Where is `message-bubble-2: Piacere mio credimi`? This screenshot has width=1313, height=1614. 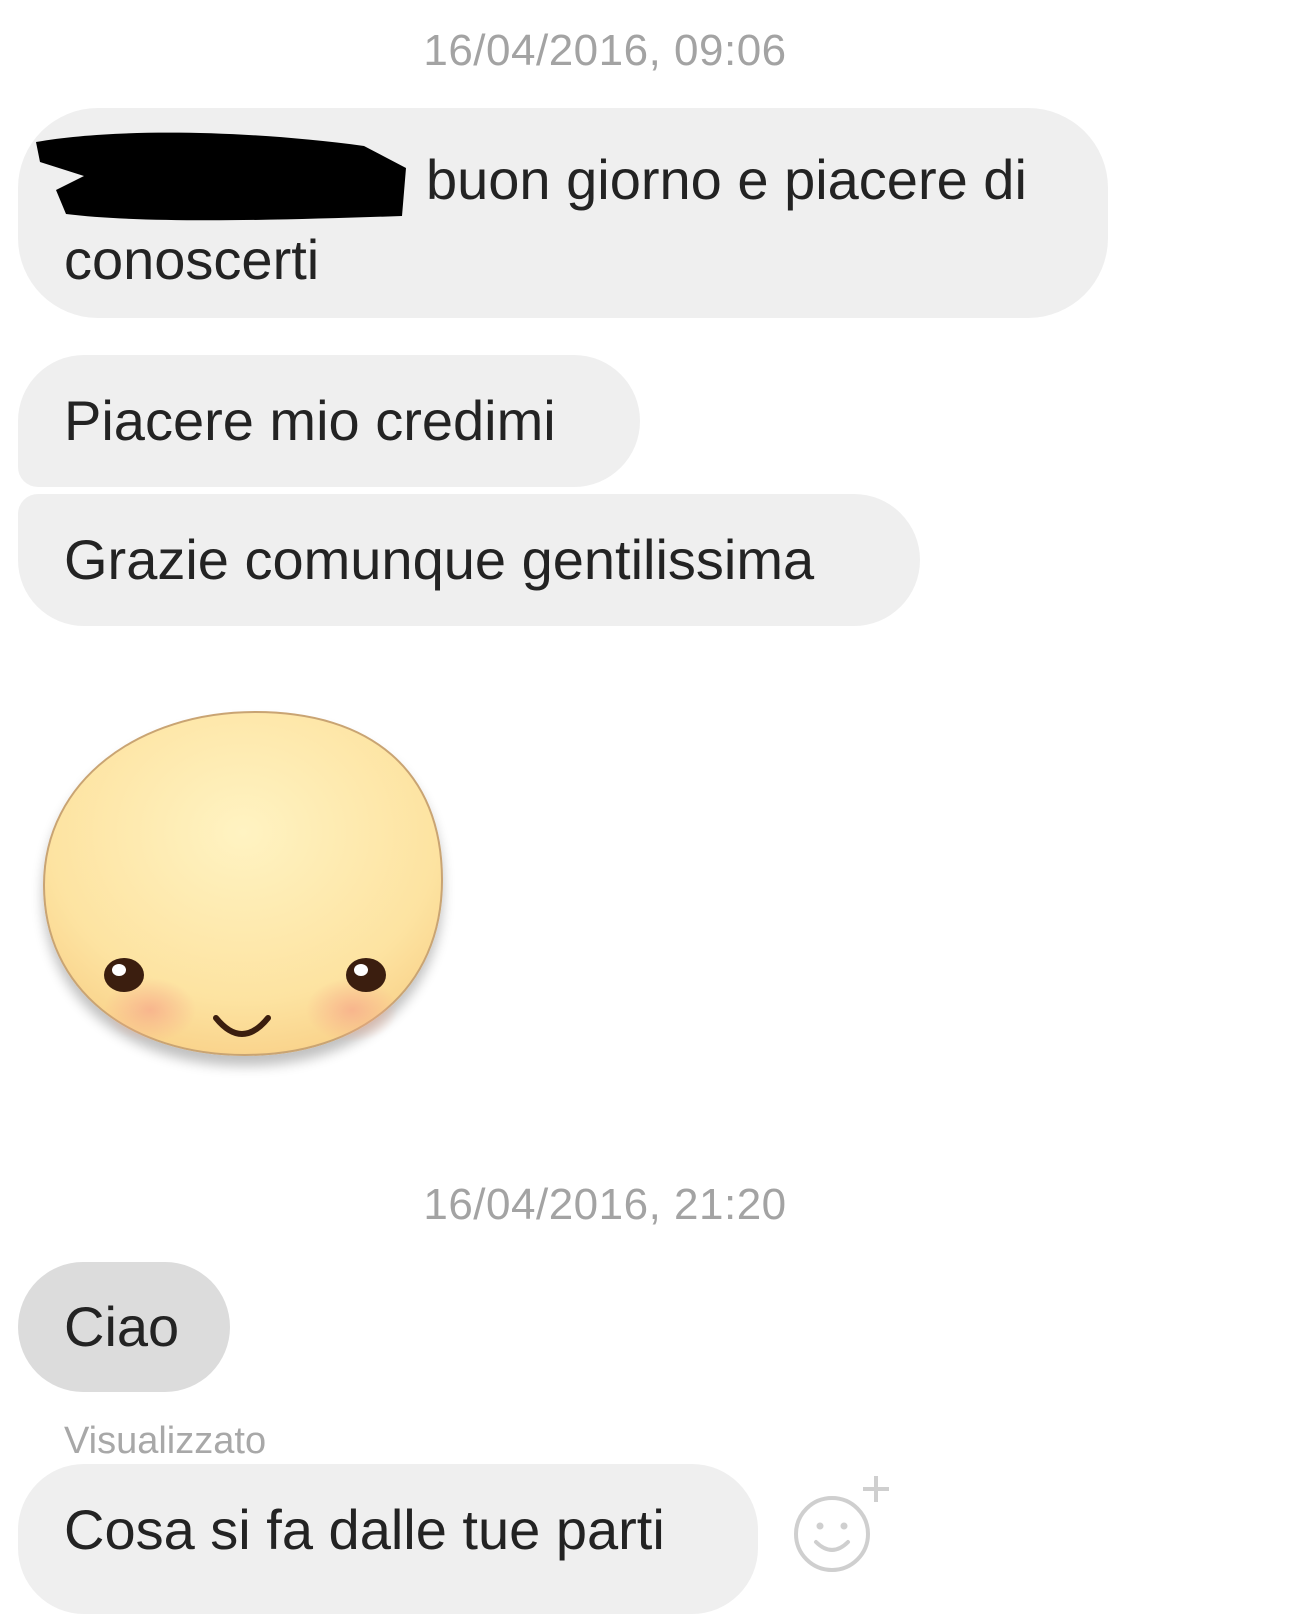 message-bubble-2: Piacere mio credimi is located at coordinates (329, 421).